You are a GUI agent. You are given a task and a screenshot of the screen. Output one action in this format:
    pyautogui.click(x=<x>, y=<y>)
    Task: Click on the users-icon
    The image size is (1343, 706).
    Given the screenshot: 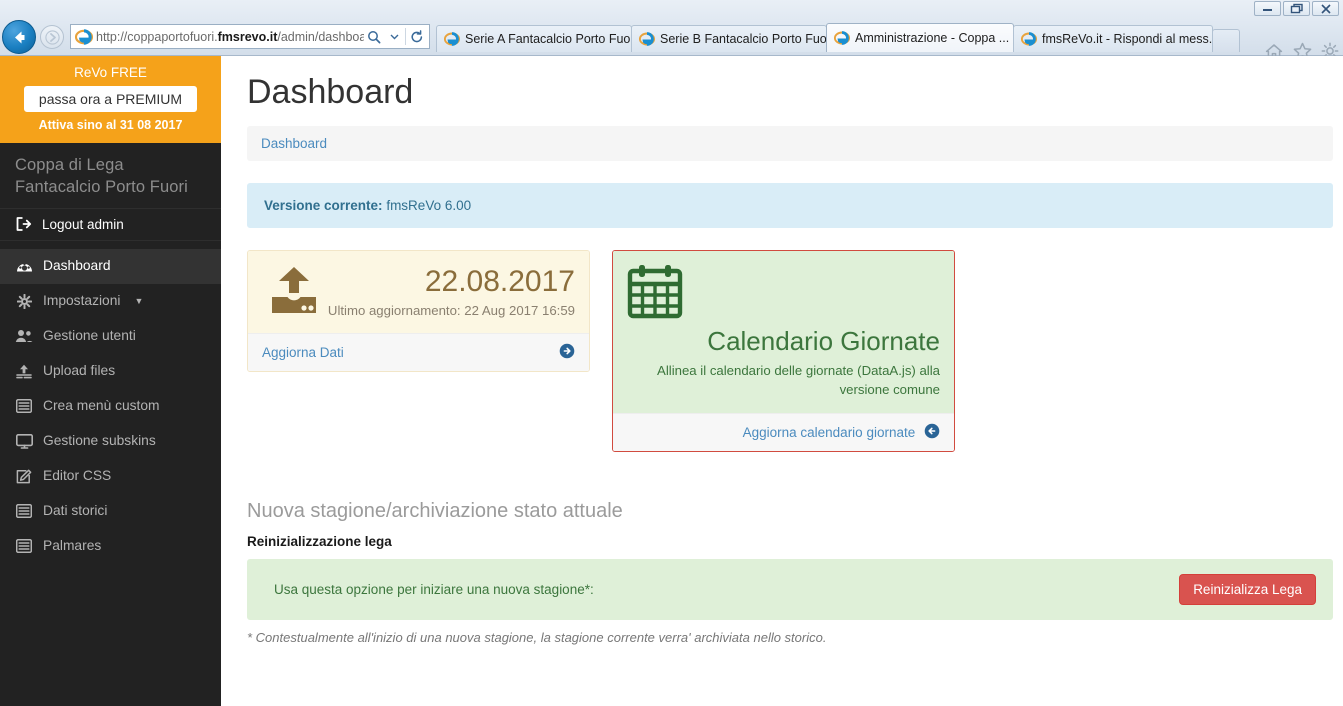 What is the action you would take?
    pyautogui.click(x=24, y=336)
    